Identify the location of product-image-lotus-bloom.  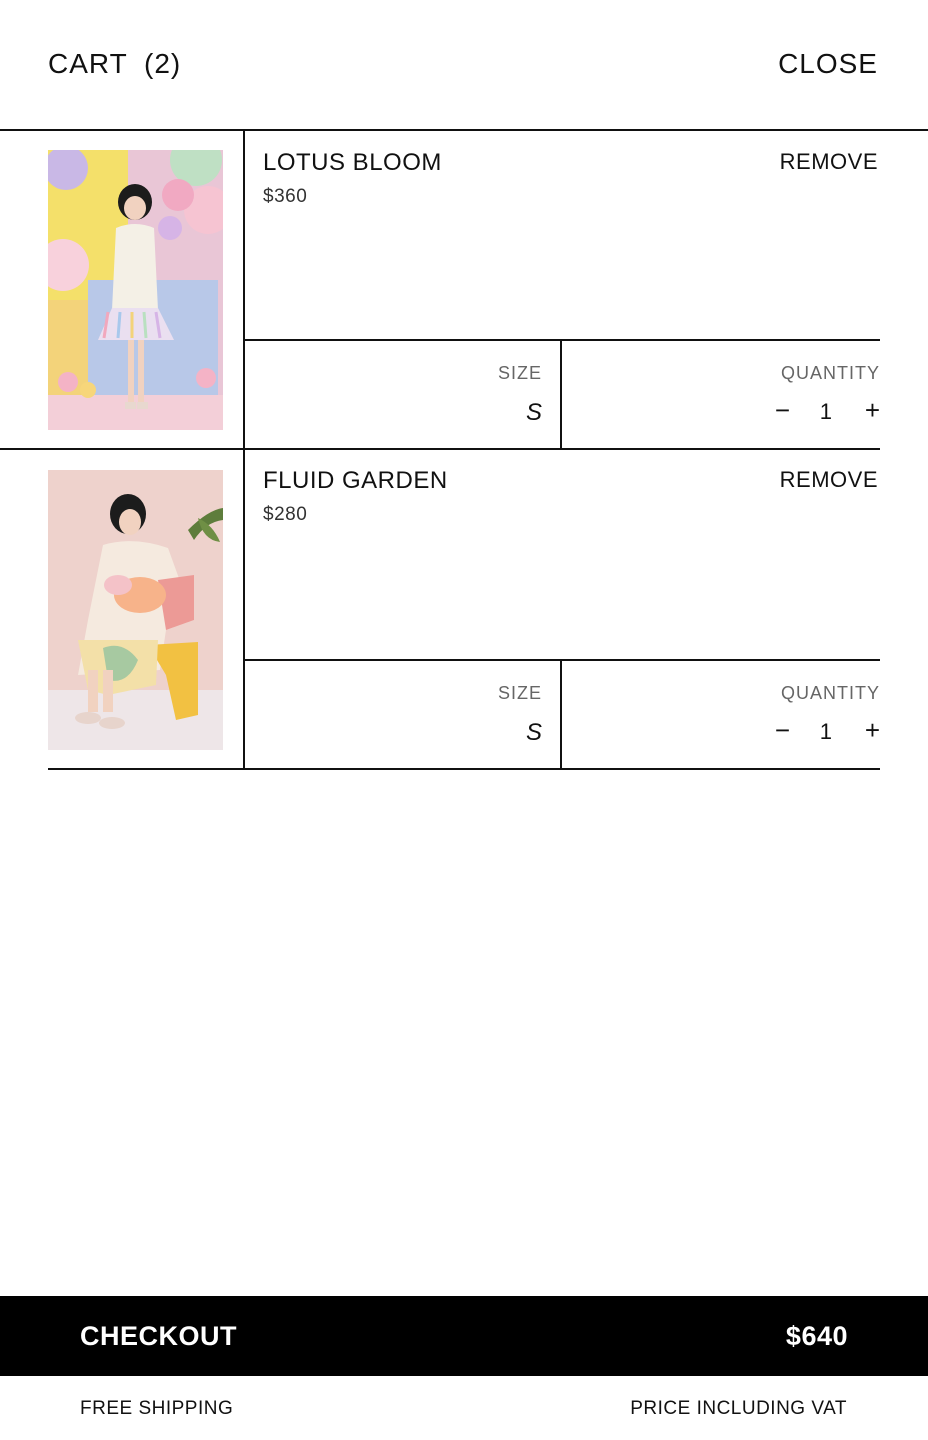
(135, 290).